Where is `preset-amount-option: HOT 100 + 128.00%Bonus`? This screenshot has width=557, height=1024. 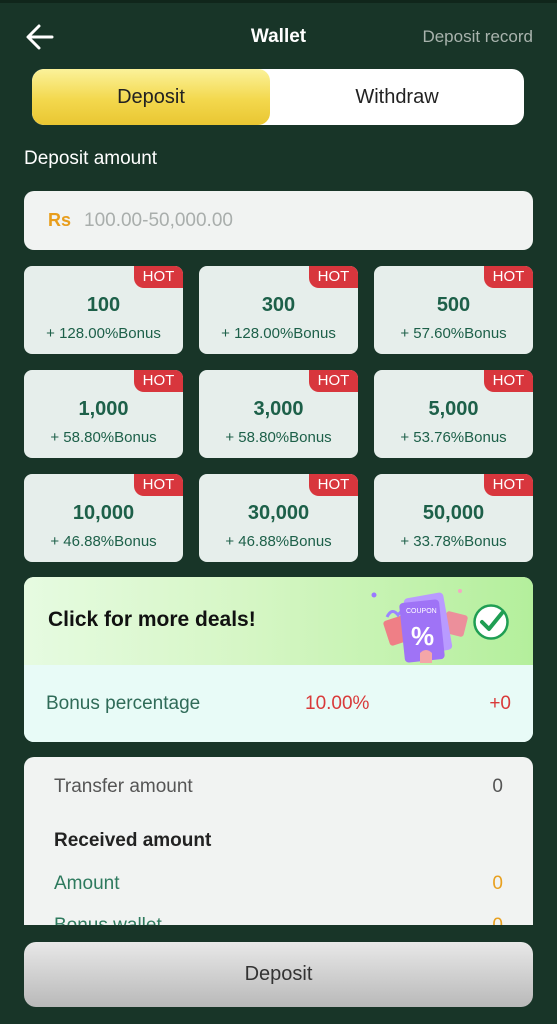
preset-amount-option: HOT 100 + 128.00%Bonus is located at coordinates (103, 310).